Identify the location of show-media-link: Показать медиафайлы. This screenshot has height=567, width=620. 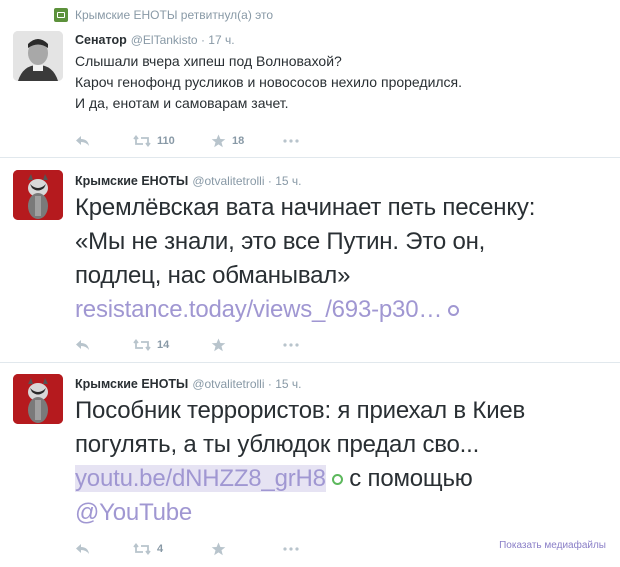
(552, 545).